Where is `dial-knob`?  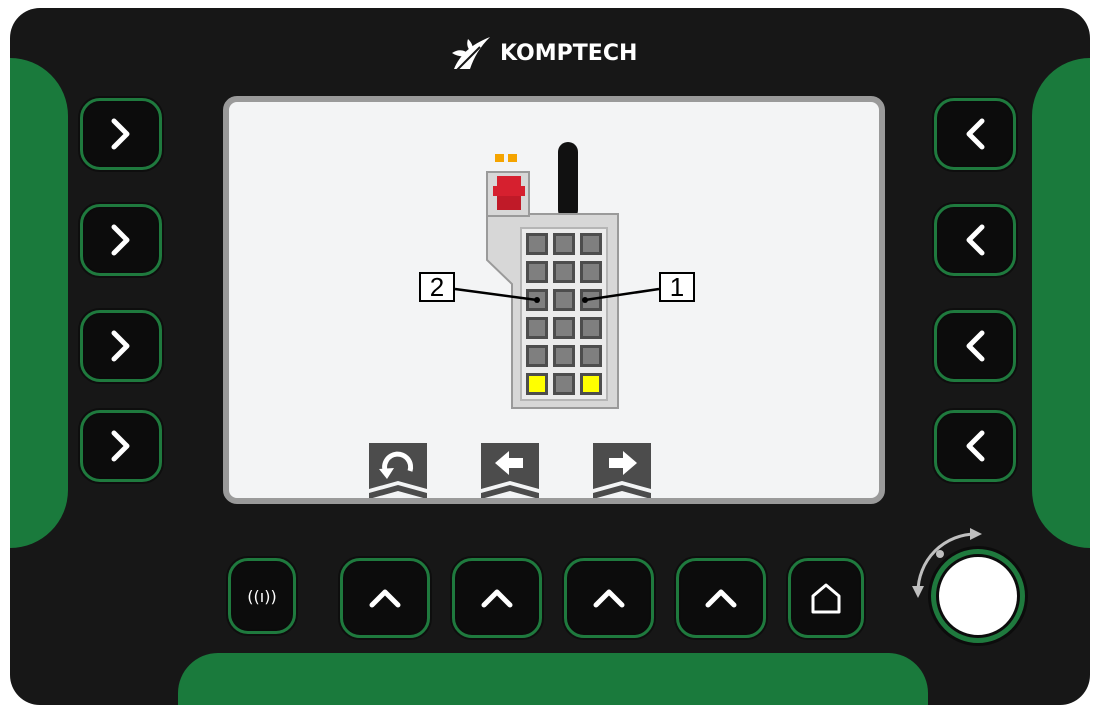 dial-knob is located at coordinates (978, 596).